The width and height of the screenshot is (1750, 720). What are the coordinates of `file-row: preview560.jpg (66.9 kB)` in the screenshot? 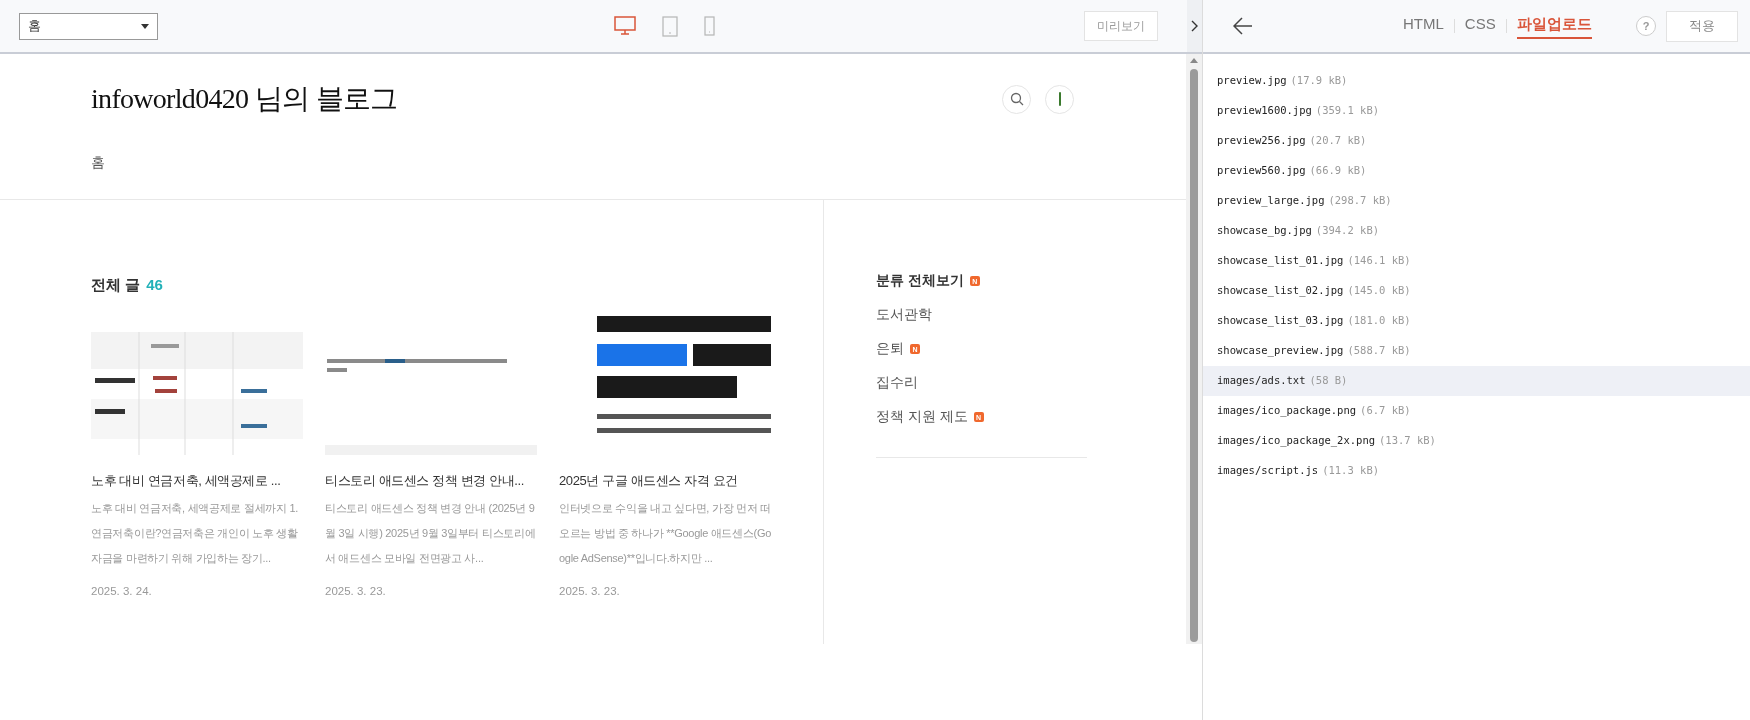 It's located at (1476, 171).